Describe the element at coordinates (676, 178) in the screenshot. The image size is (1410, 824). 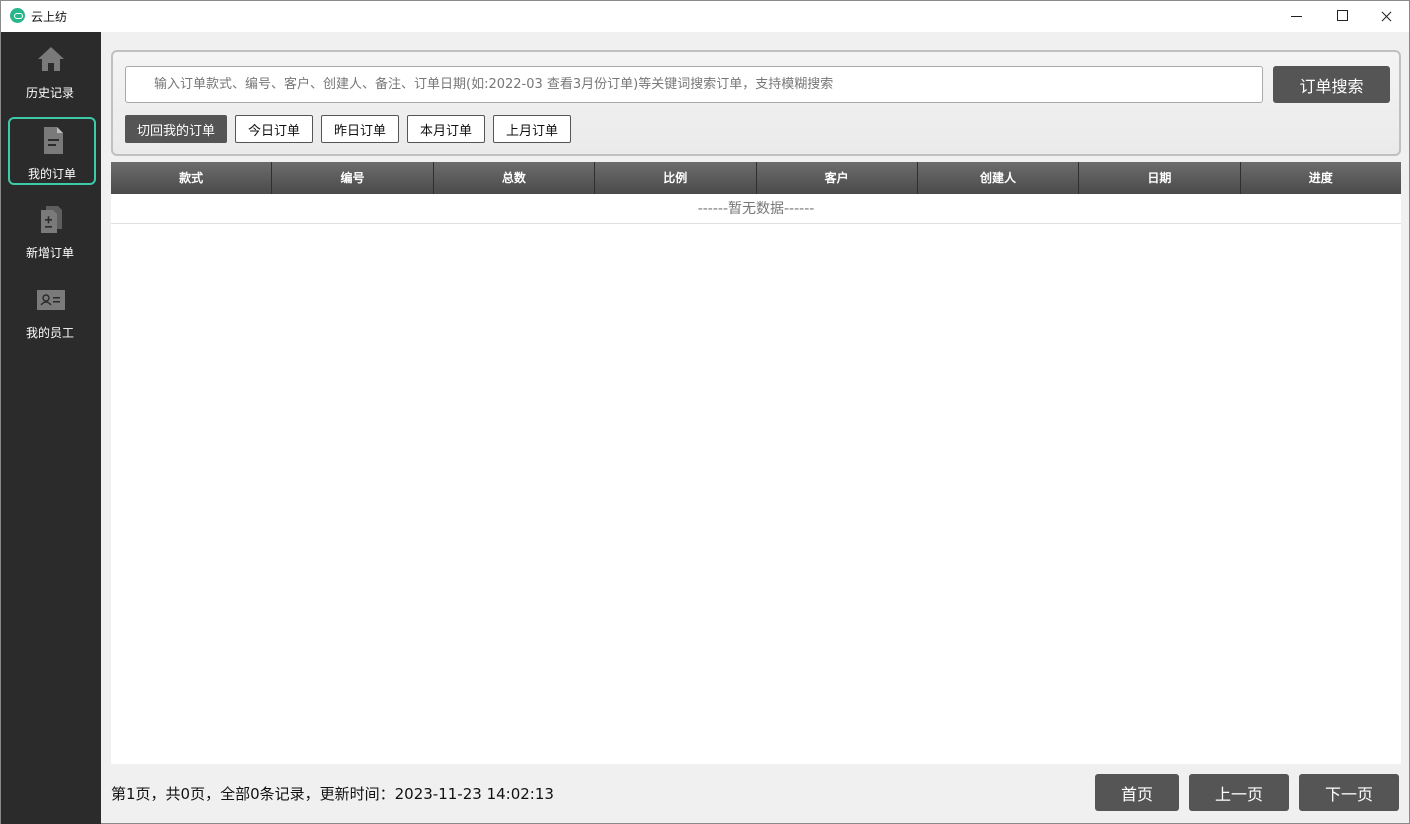
I see `column-header-ratio: 比例` at that location.